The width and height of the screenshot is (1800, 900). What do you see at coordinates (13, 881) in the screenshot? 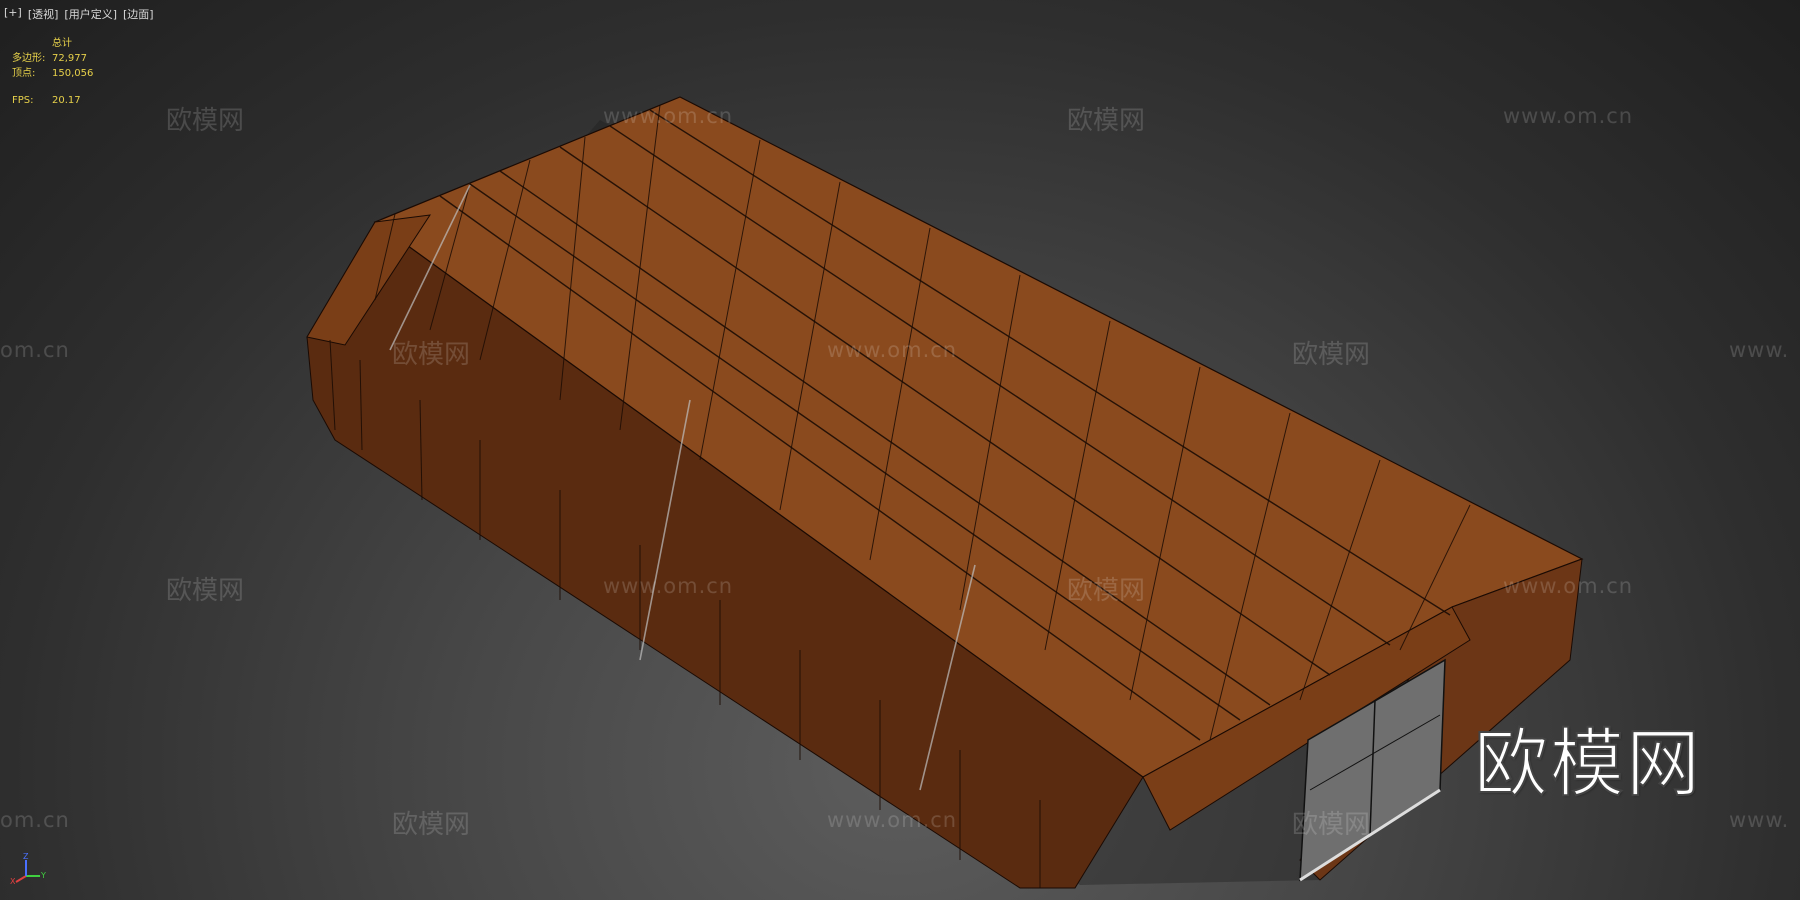
I see `axis-x-label: X` at bounding box center [13, 881].